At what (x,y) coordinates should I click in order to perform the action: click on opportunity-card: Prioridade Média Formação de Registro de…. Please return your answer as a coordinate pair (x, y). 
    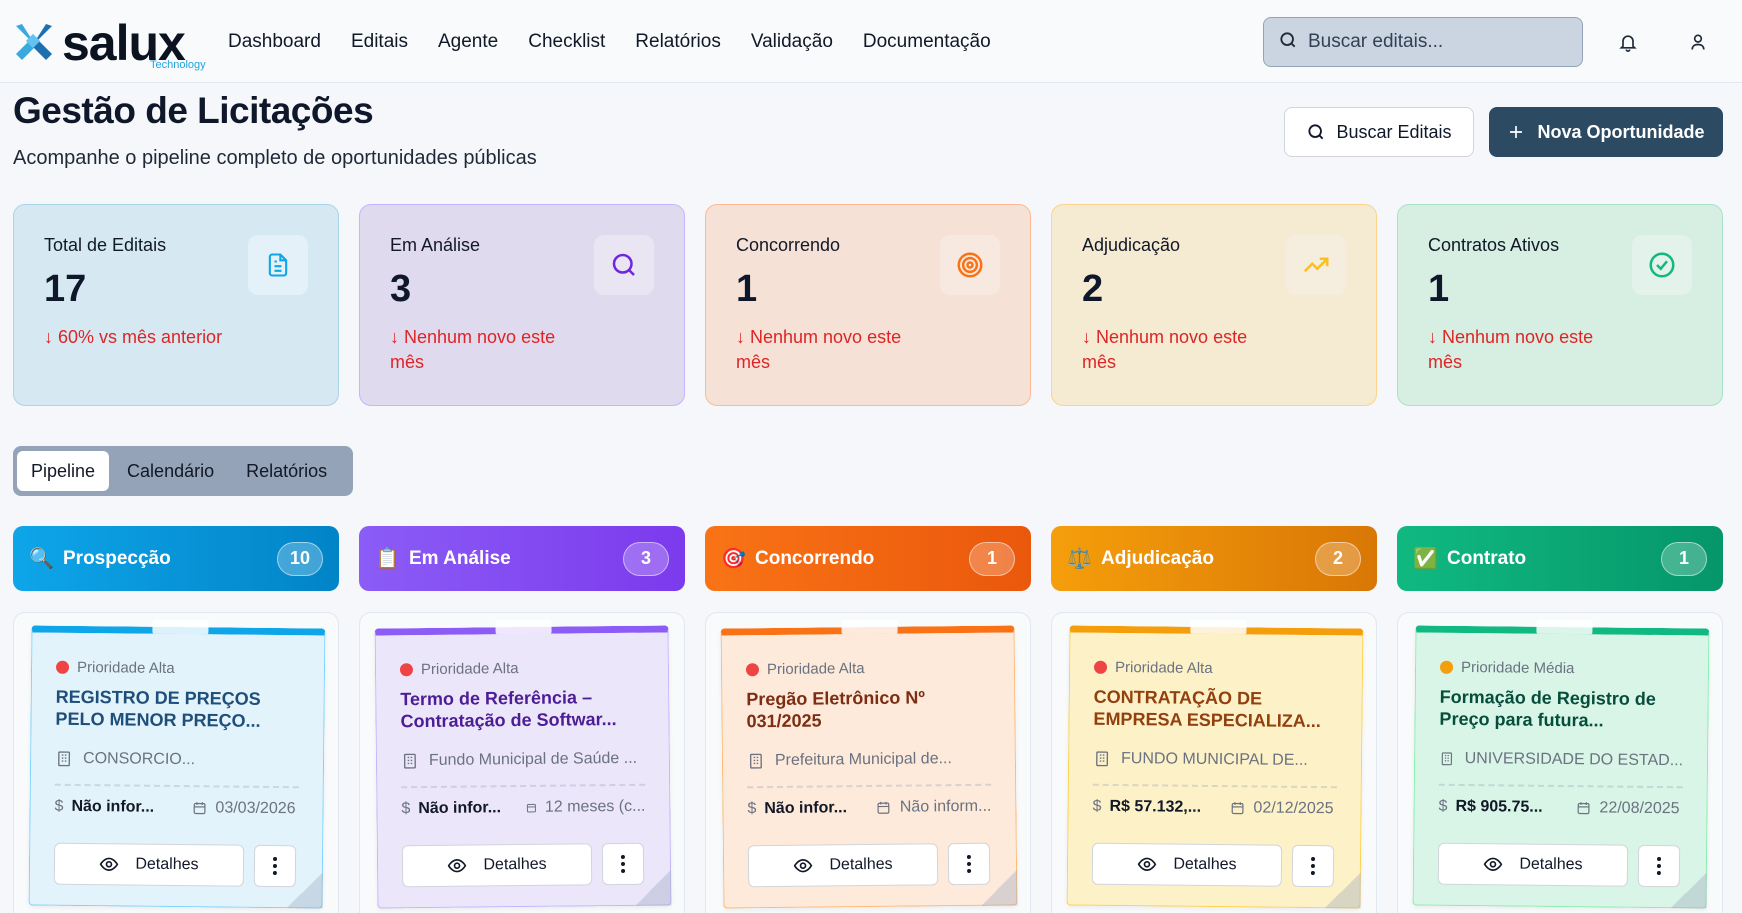
    Looking at the image, I should click on (1561, 764).